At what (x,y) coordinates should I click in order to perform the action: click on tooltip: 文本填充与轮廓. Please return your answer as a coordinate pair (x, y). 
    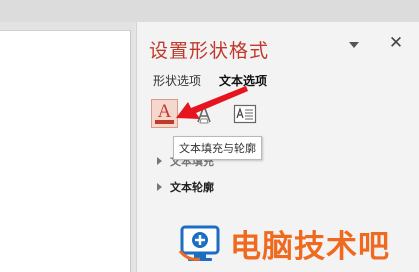
    Looking at the image, I should click on (217, 148).